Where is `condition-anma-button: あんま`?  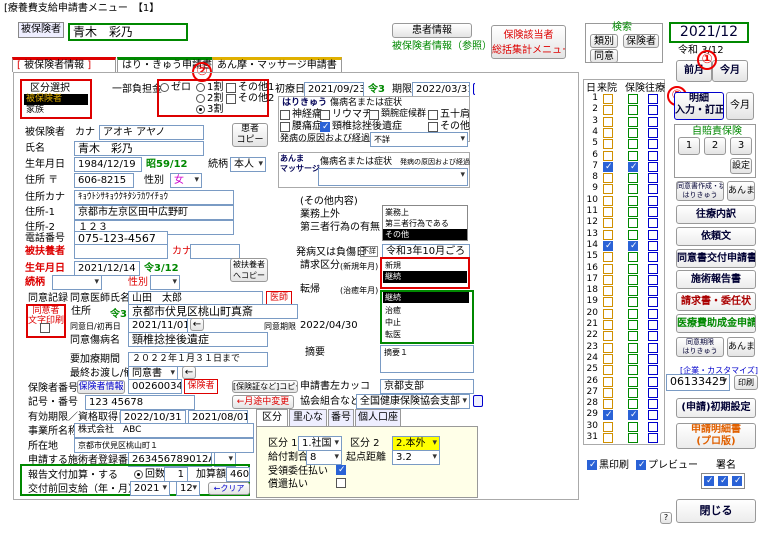 condition-anma-button: あんま is located at coordinates (741, 191).